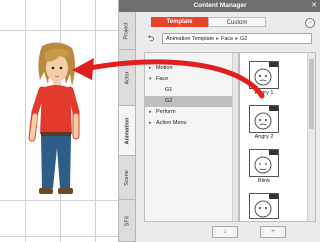  I want to click on thumbnail-scrollbar, so click(311, 137).